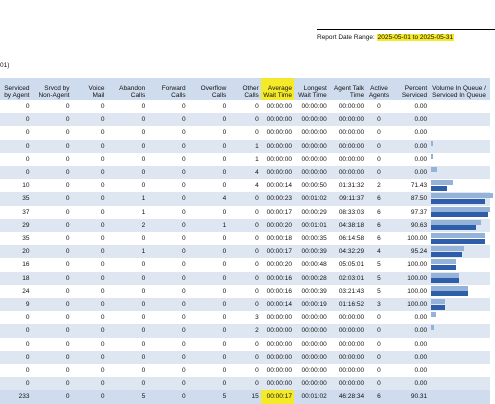 This screenshot has height=404, width=495. What do you see at coordinates (51, 89) in the screenshot?
I see `column-header-srvcd-by-non-agent: Srvcd by Non-Agent` at bounding box center [51, 89].